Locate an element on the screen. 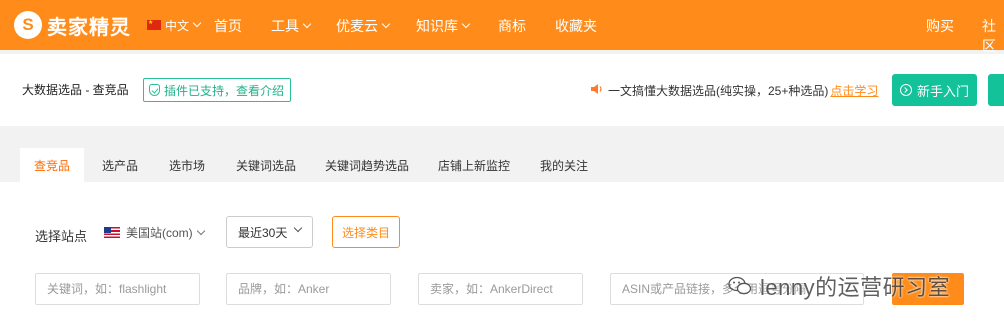 Image resolution: width=1004 pixels, height=330 pixels. keyword-input is located at coordinates (117, 289).